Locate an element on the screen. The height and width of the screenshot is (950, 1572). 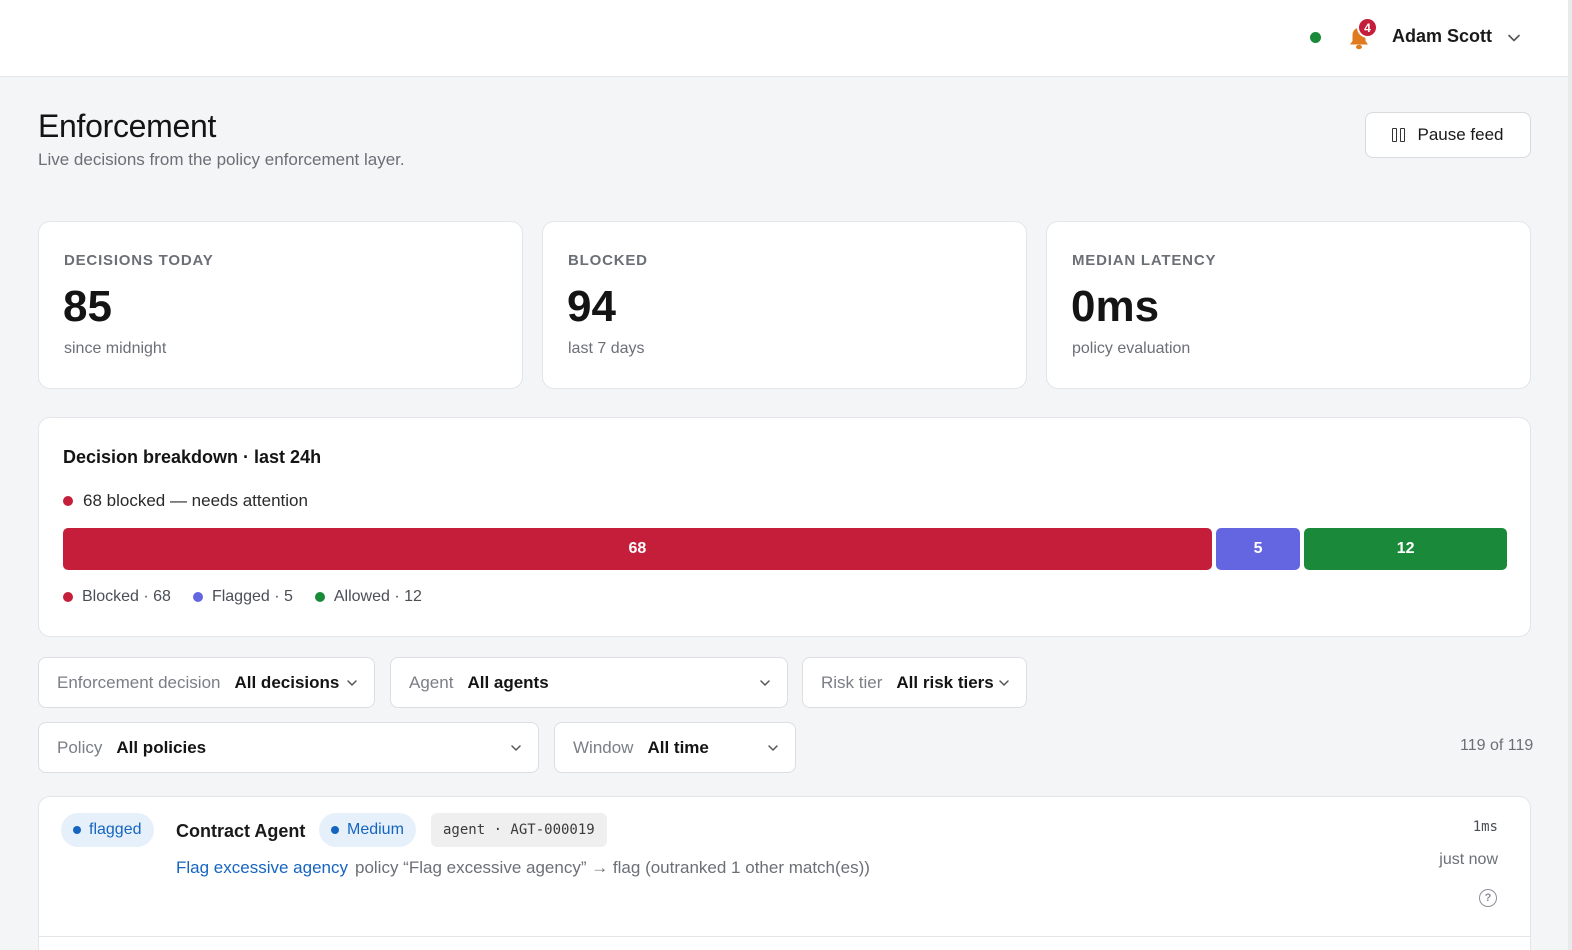
stat-card-decisions-today: DECISIONS TODAY 85 since midnight is located at coordinates (280, 305).